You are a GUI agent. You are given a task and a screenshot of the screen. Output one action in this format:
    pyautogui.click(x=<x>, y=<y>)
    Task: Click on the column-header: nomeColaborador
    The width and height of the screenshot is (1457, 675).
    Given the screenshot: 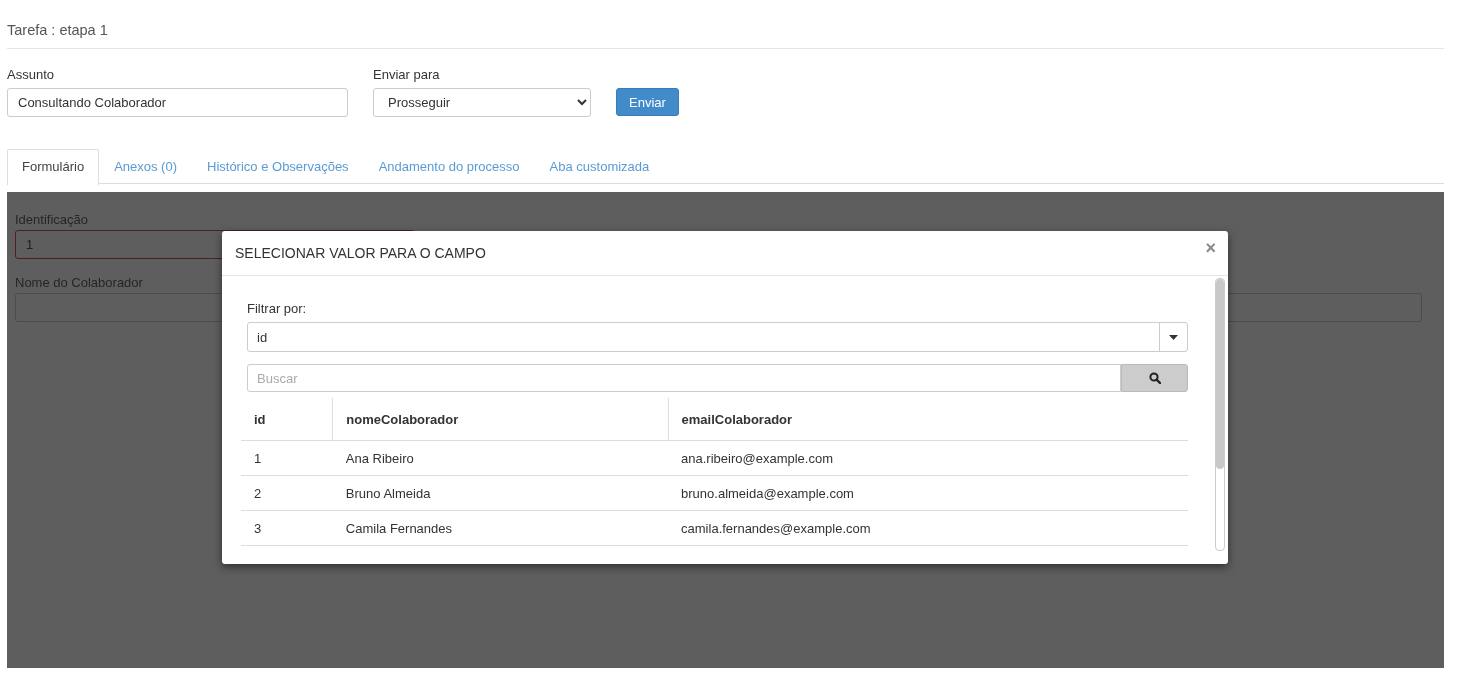 What is the action you would take?
    pyautogui.click(x=500, y=419)
    